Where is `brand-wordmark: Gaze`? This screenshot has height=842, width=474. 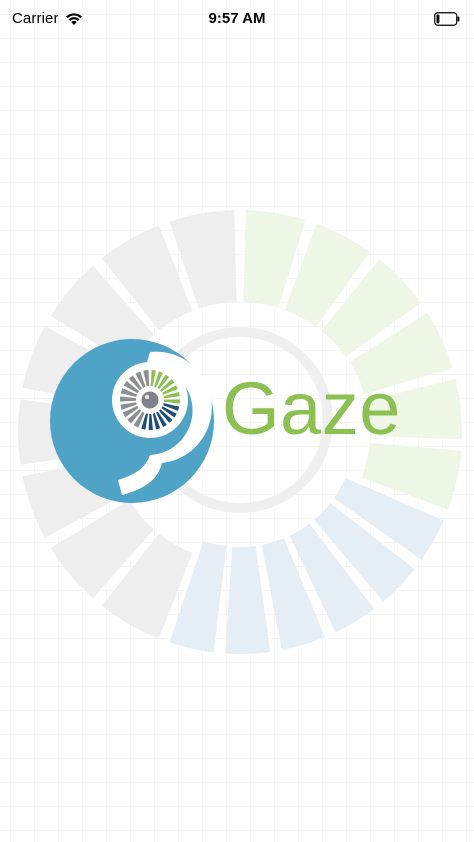
brand-wordmark: Gaze is located at coordinates (311, 408).